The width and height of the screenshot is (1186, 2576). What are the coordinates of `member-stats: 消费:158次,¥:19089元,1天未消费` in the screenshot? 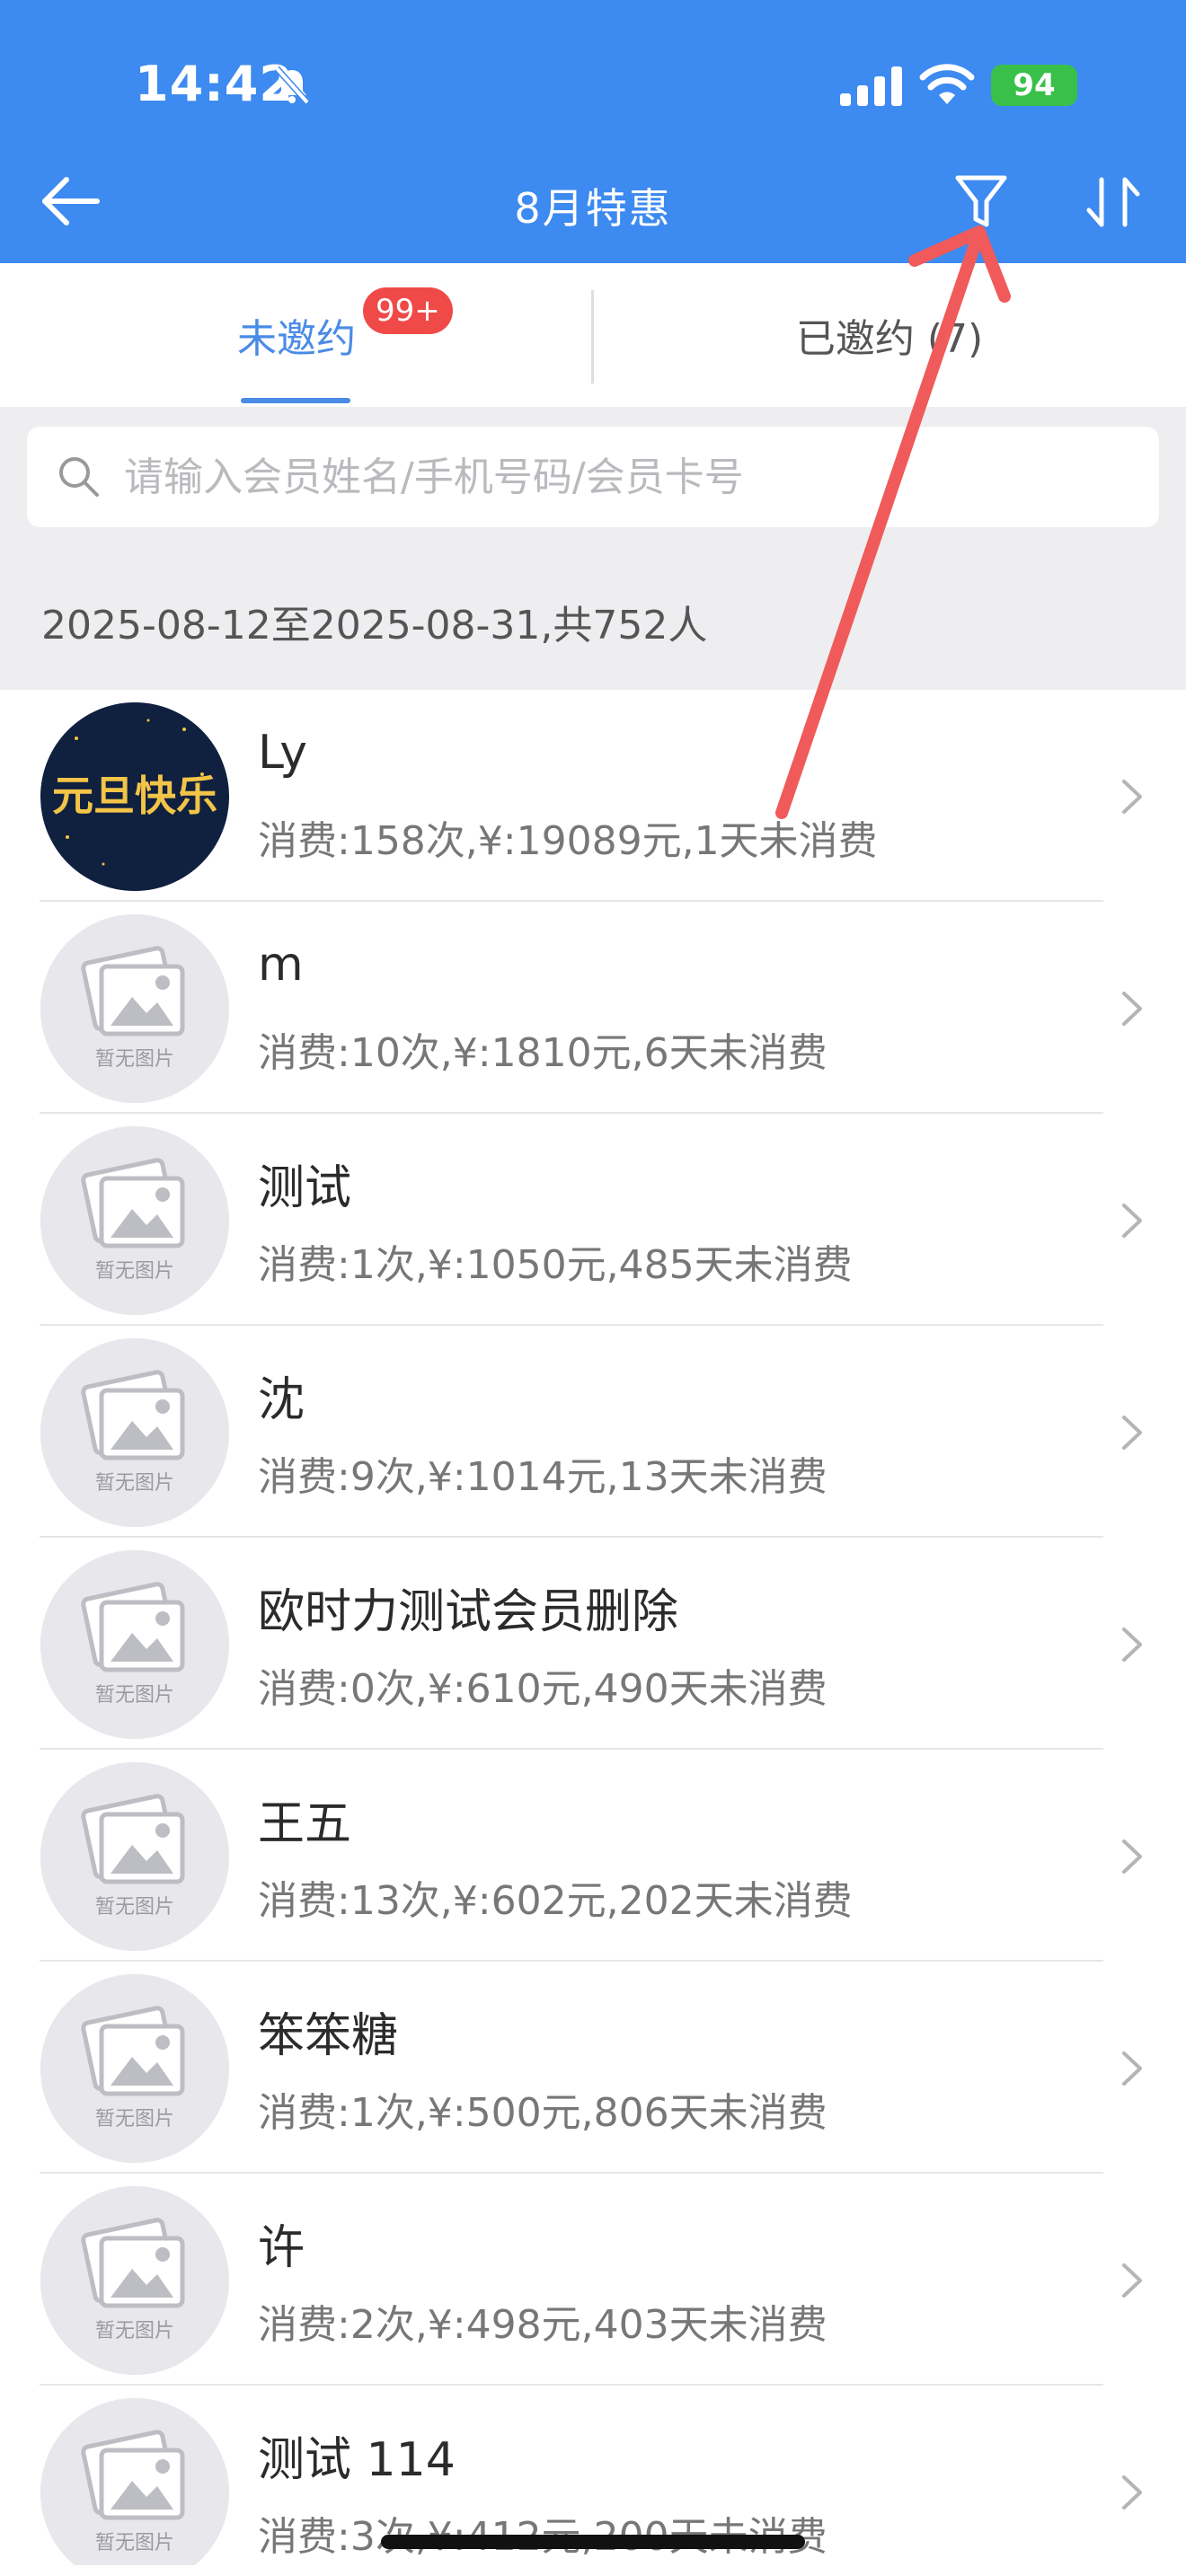 It's located at (568, 841).